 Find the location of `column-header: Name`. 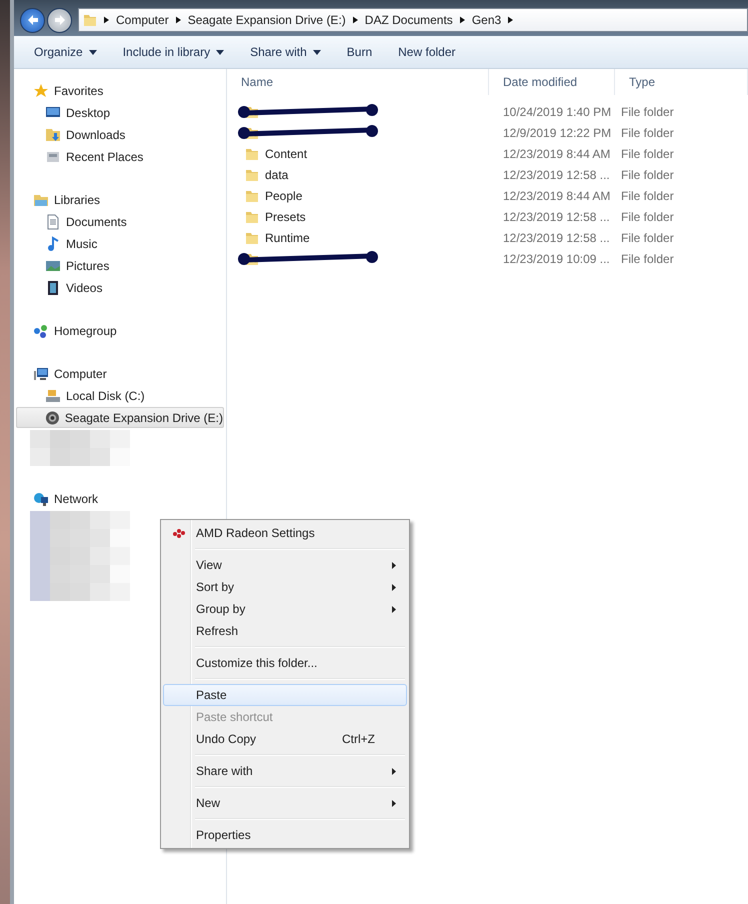

column-header: Name is located at coordinates (358, 82).